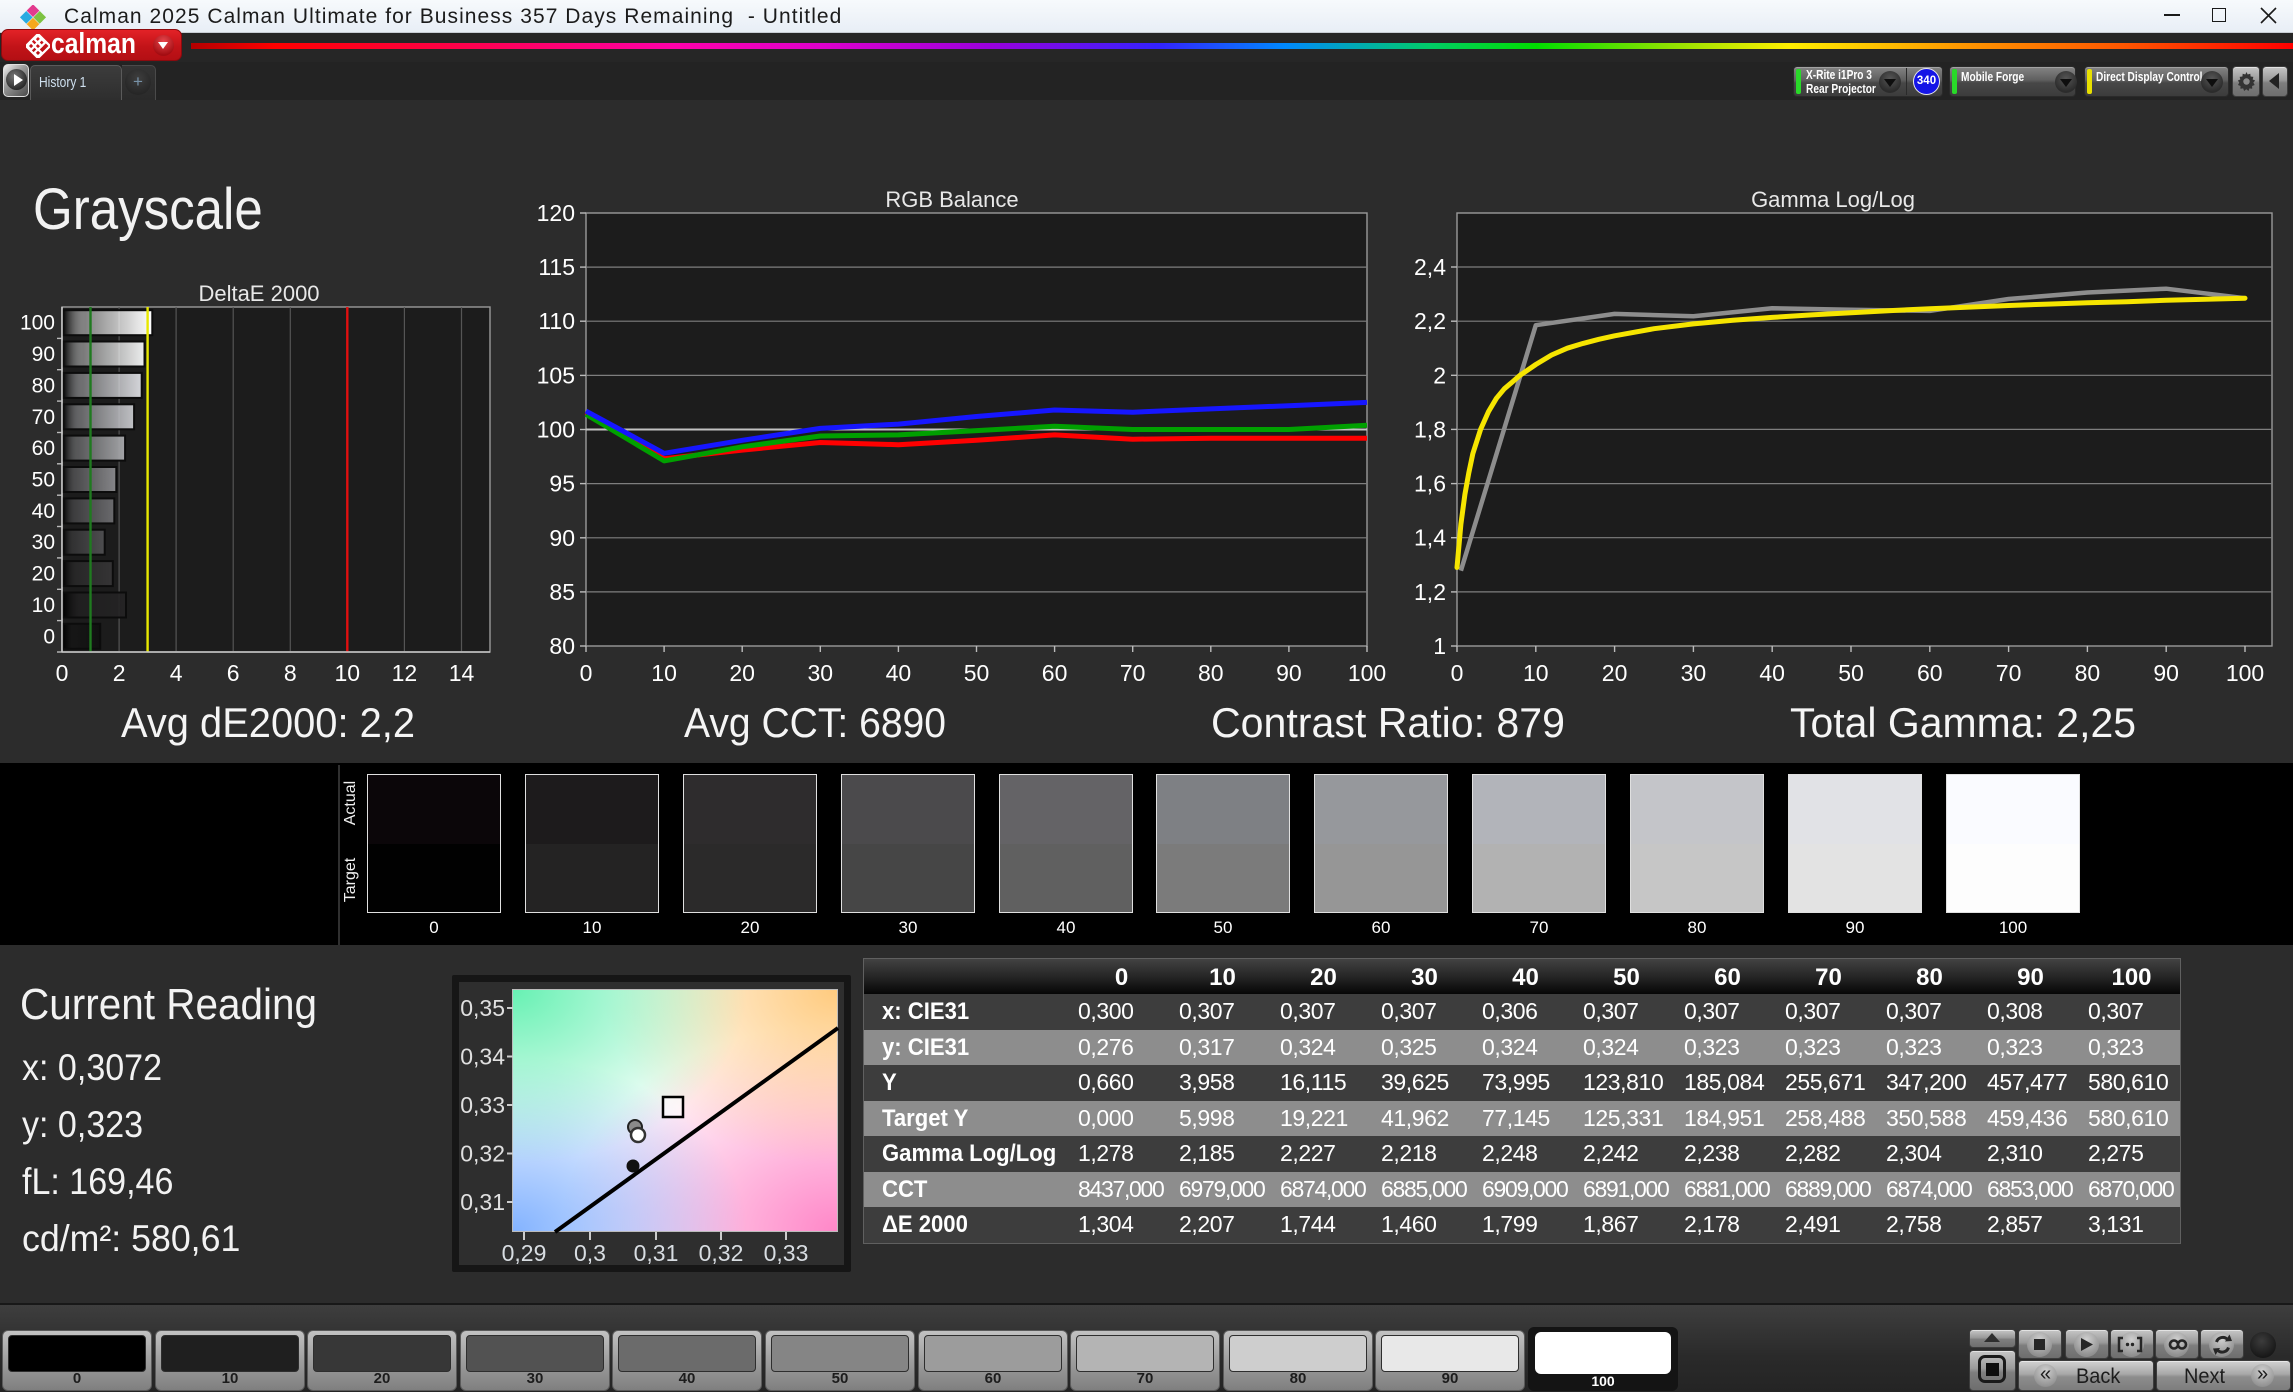  Describe the element at coordinates (562, 484) in the screenshot. I see `svg-text: 95` at that location.